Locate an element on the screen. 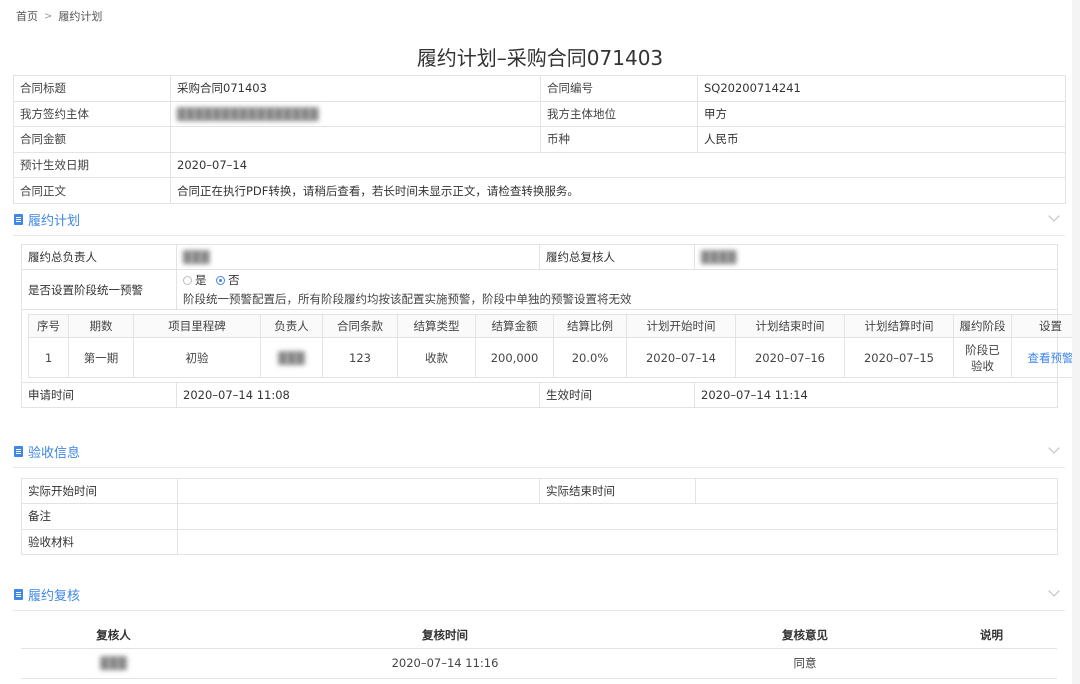  plan-section-title: 履约计划 is located at coordinates (54, 221).